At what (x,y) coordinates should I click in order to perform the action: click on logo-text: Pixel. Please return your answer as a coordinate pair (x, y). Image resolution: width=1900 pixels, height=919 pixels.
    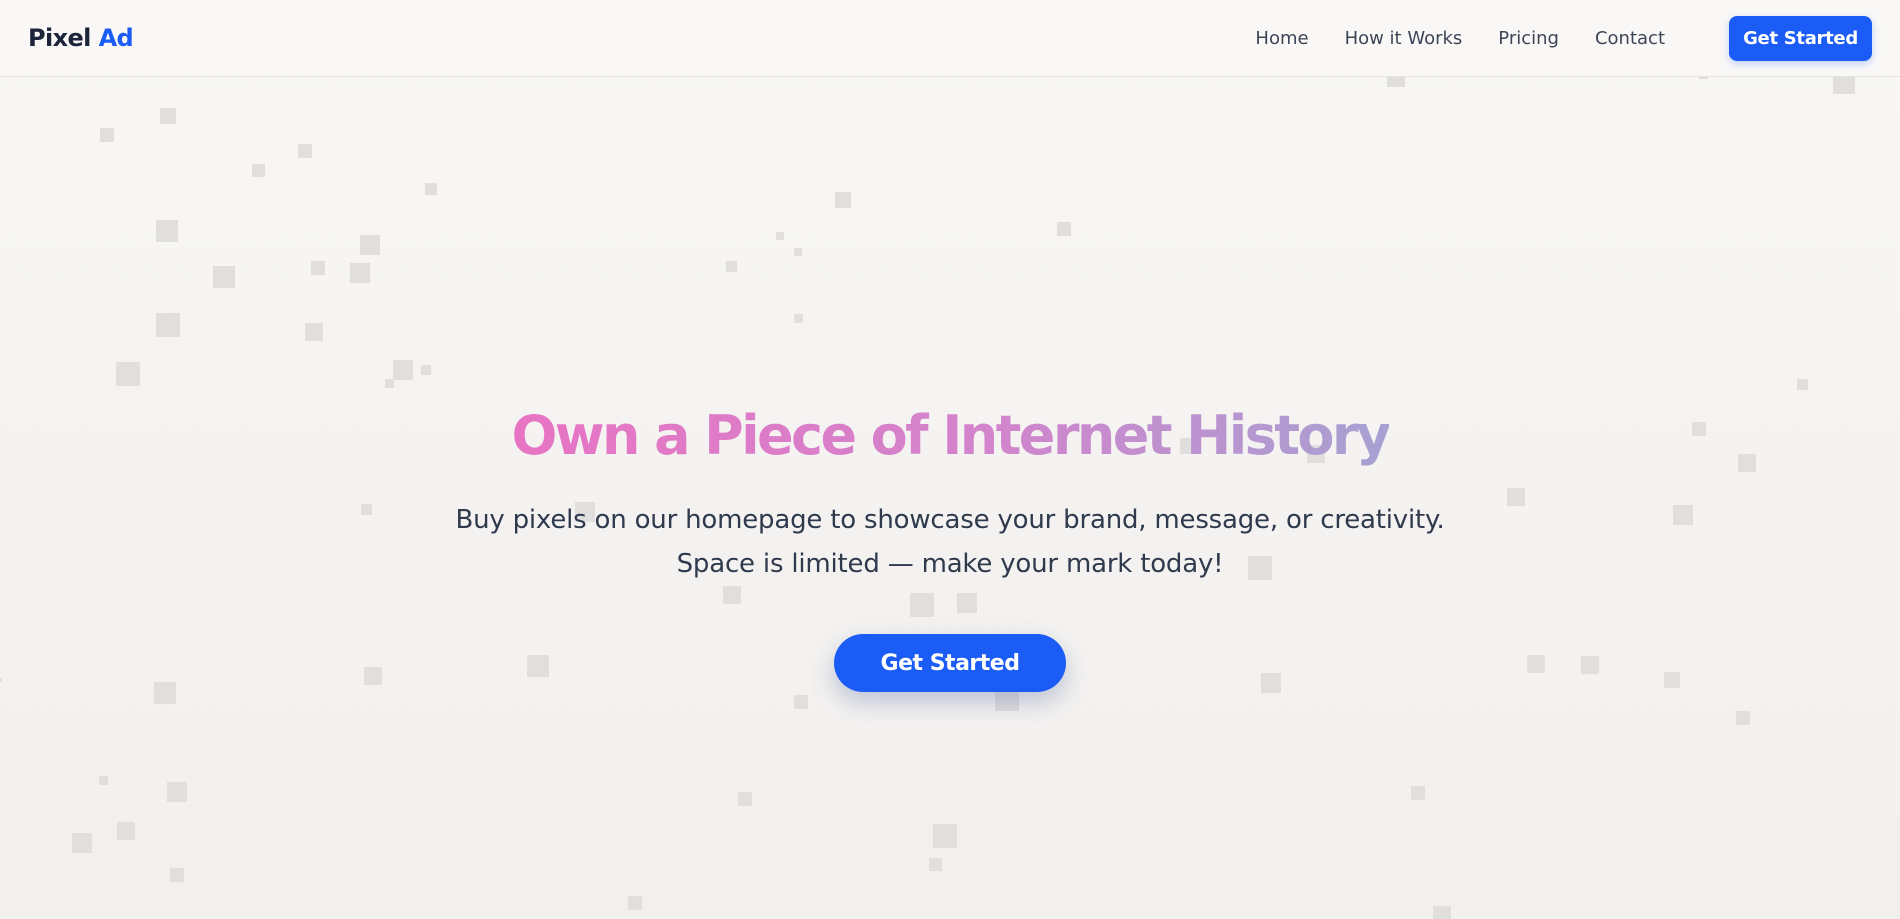
    Looking at the image, I should click on (59, 38).